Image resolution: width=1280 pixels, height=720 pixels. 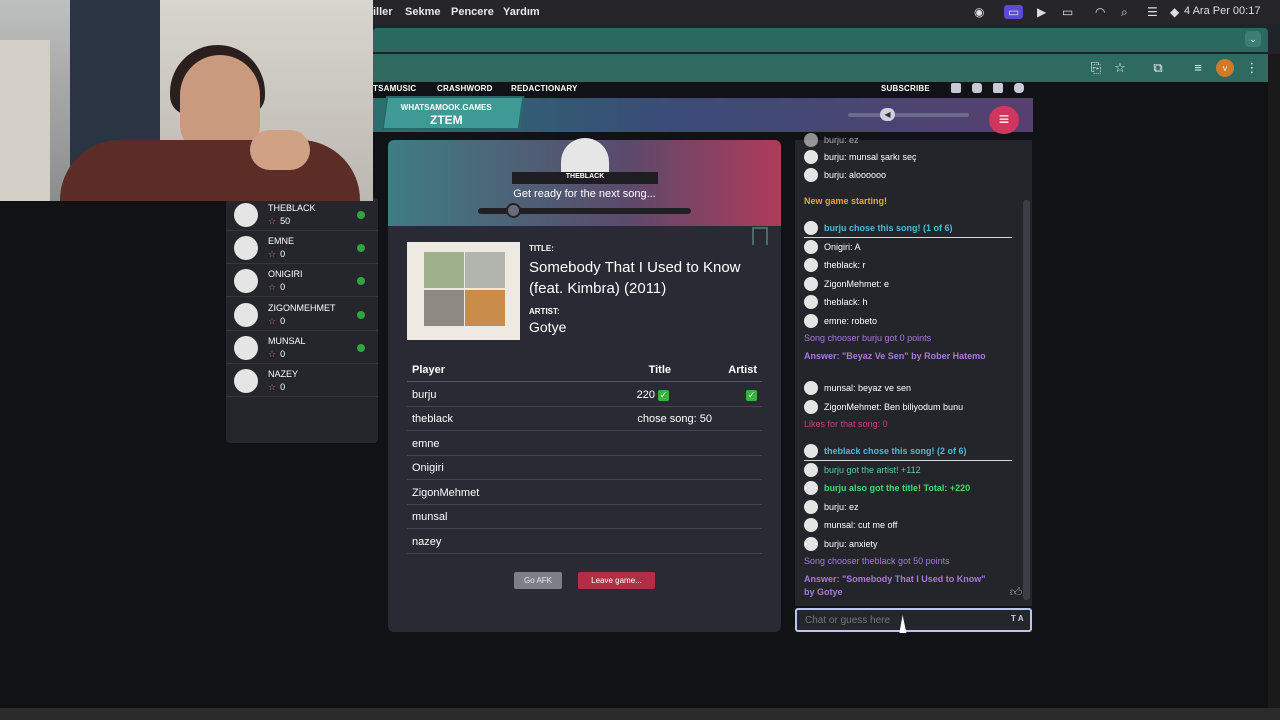 I want to click on tray-icon: ◉, so click(x=979, y=12).